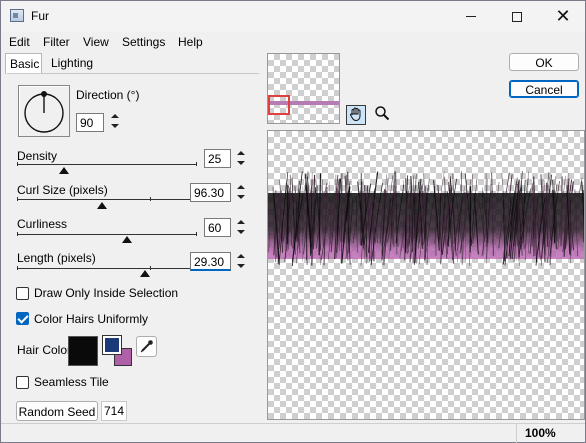  I want to click on color-hairs-uniformly-label: Color Hairs Uniformly, so click(91, 319).